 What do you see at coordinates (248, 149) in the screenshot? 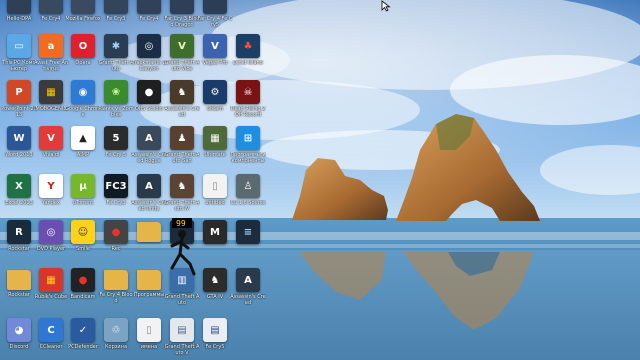
I see `desktop-icon: ⊞ Программы и компоненты` at bounding box center [248, 149].